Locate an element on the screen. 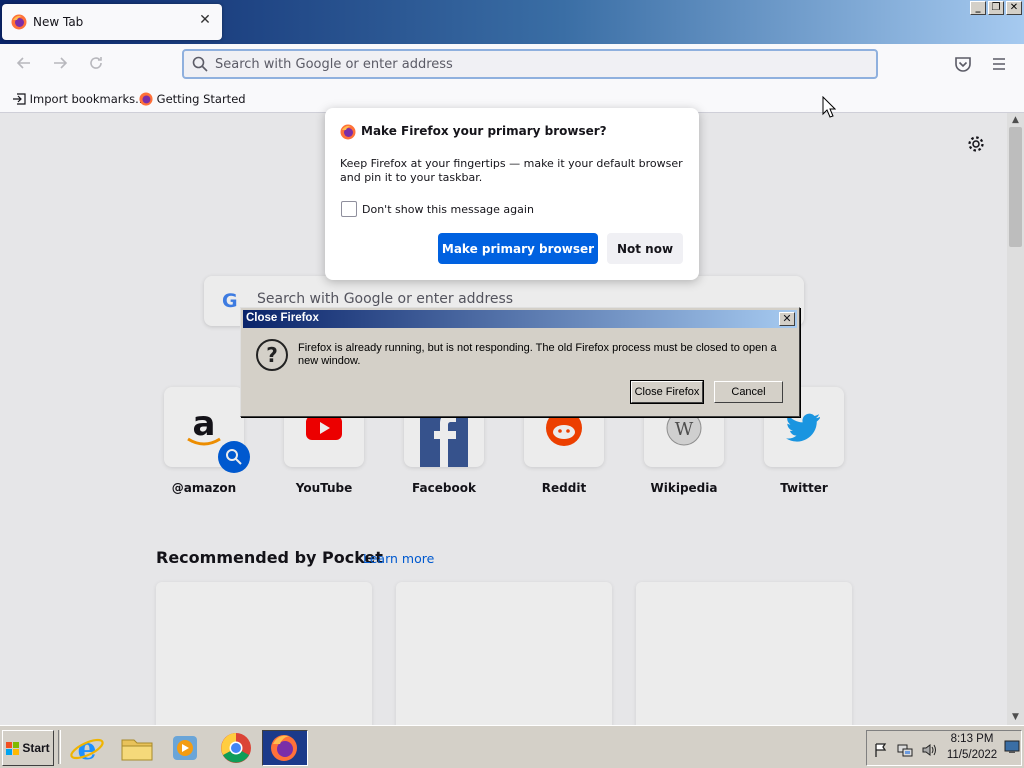 The image size is (1024, 768). taskbar-file-explorer is located at coordinates (137, 748).